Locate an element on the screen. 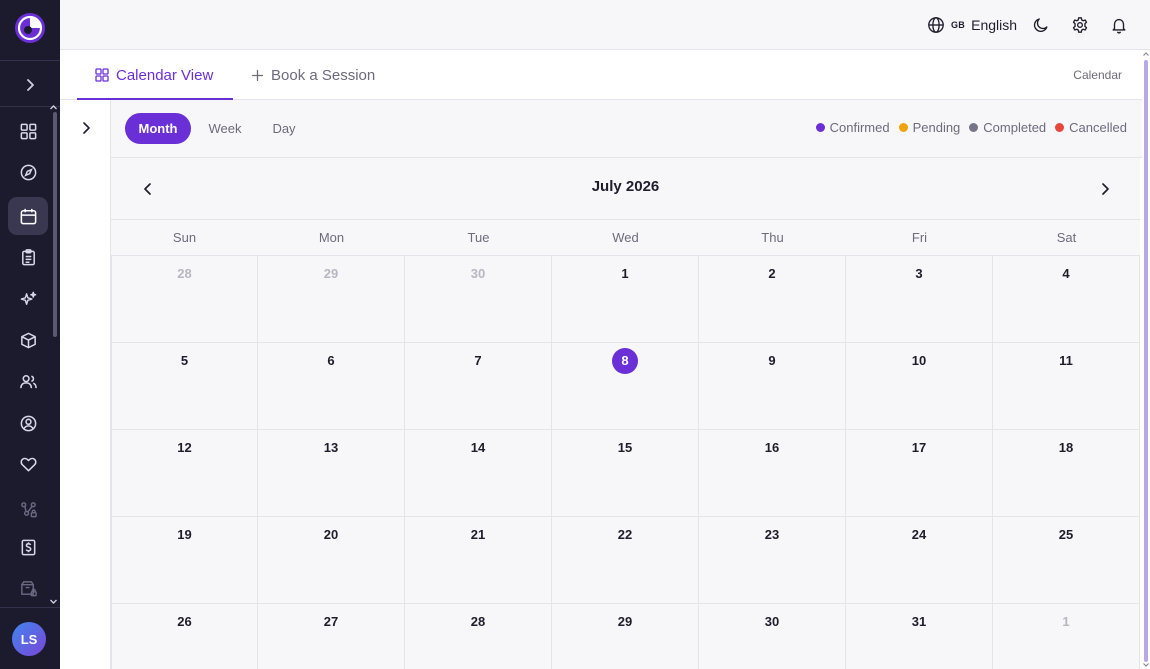 This screenshot has width=1150, height=669. next-month-button is located at coordinates (1105, 189).